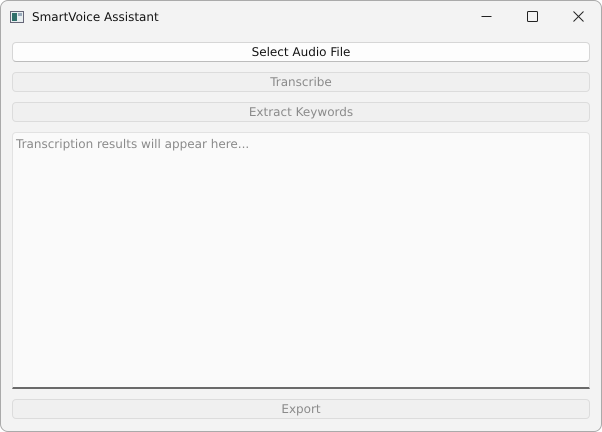 This screenshot has width=602, height=432. Describe the element at coordinates (96, 17) in the screenshot. I see `window-title: SmartVoice Assistant` at that location.